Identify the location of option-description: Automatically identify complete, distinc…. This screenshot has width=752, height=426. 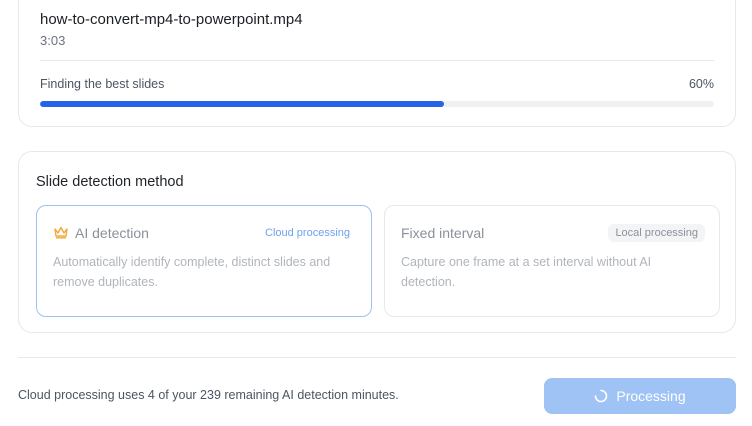
(192, 272).